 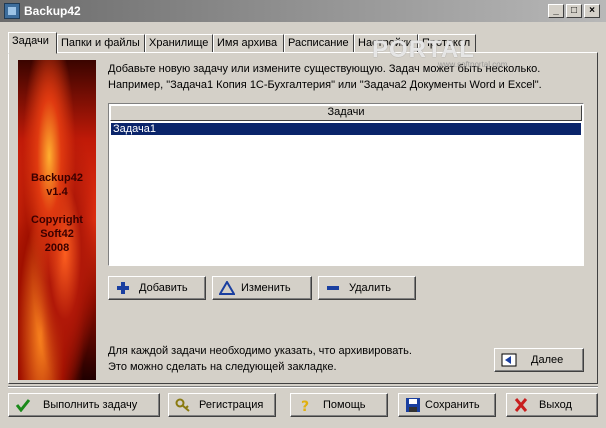 What do you see at coordinates (57, 234) in the screenshot?
I see `splash-company: Soft42` at bounding box center [57, 234].